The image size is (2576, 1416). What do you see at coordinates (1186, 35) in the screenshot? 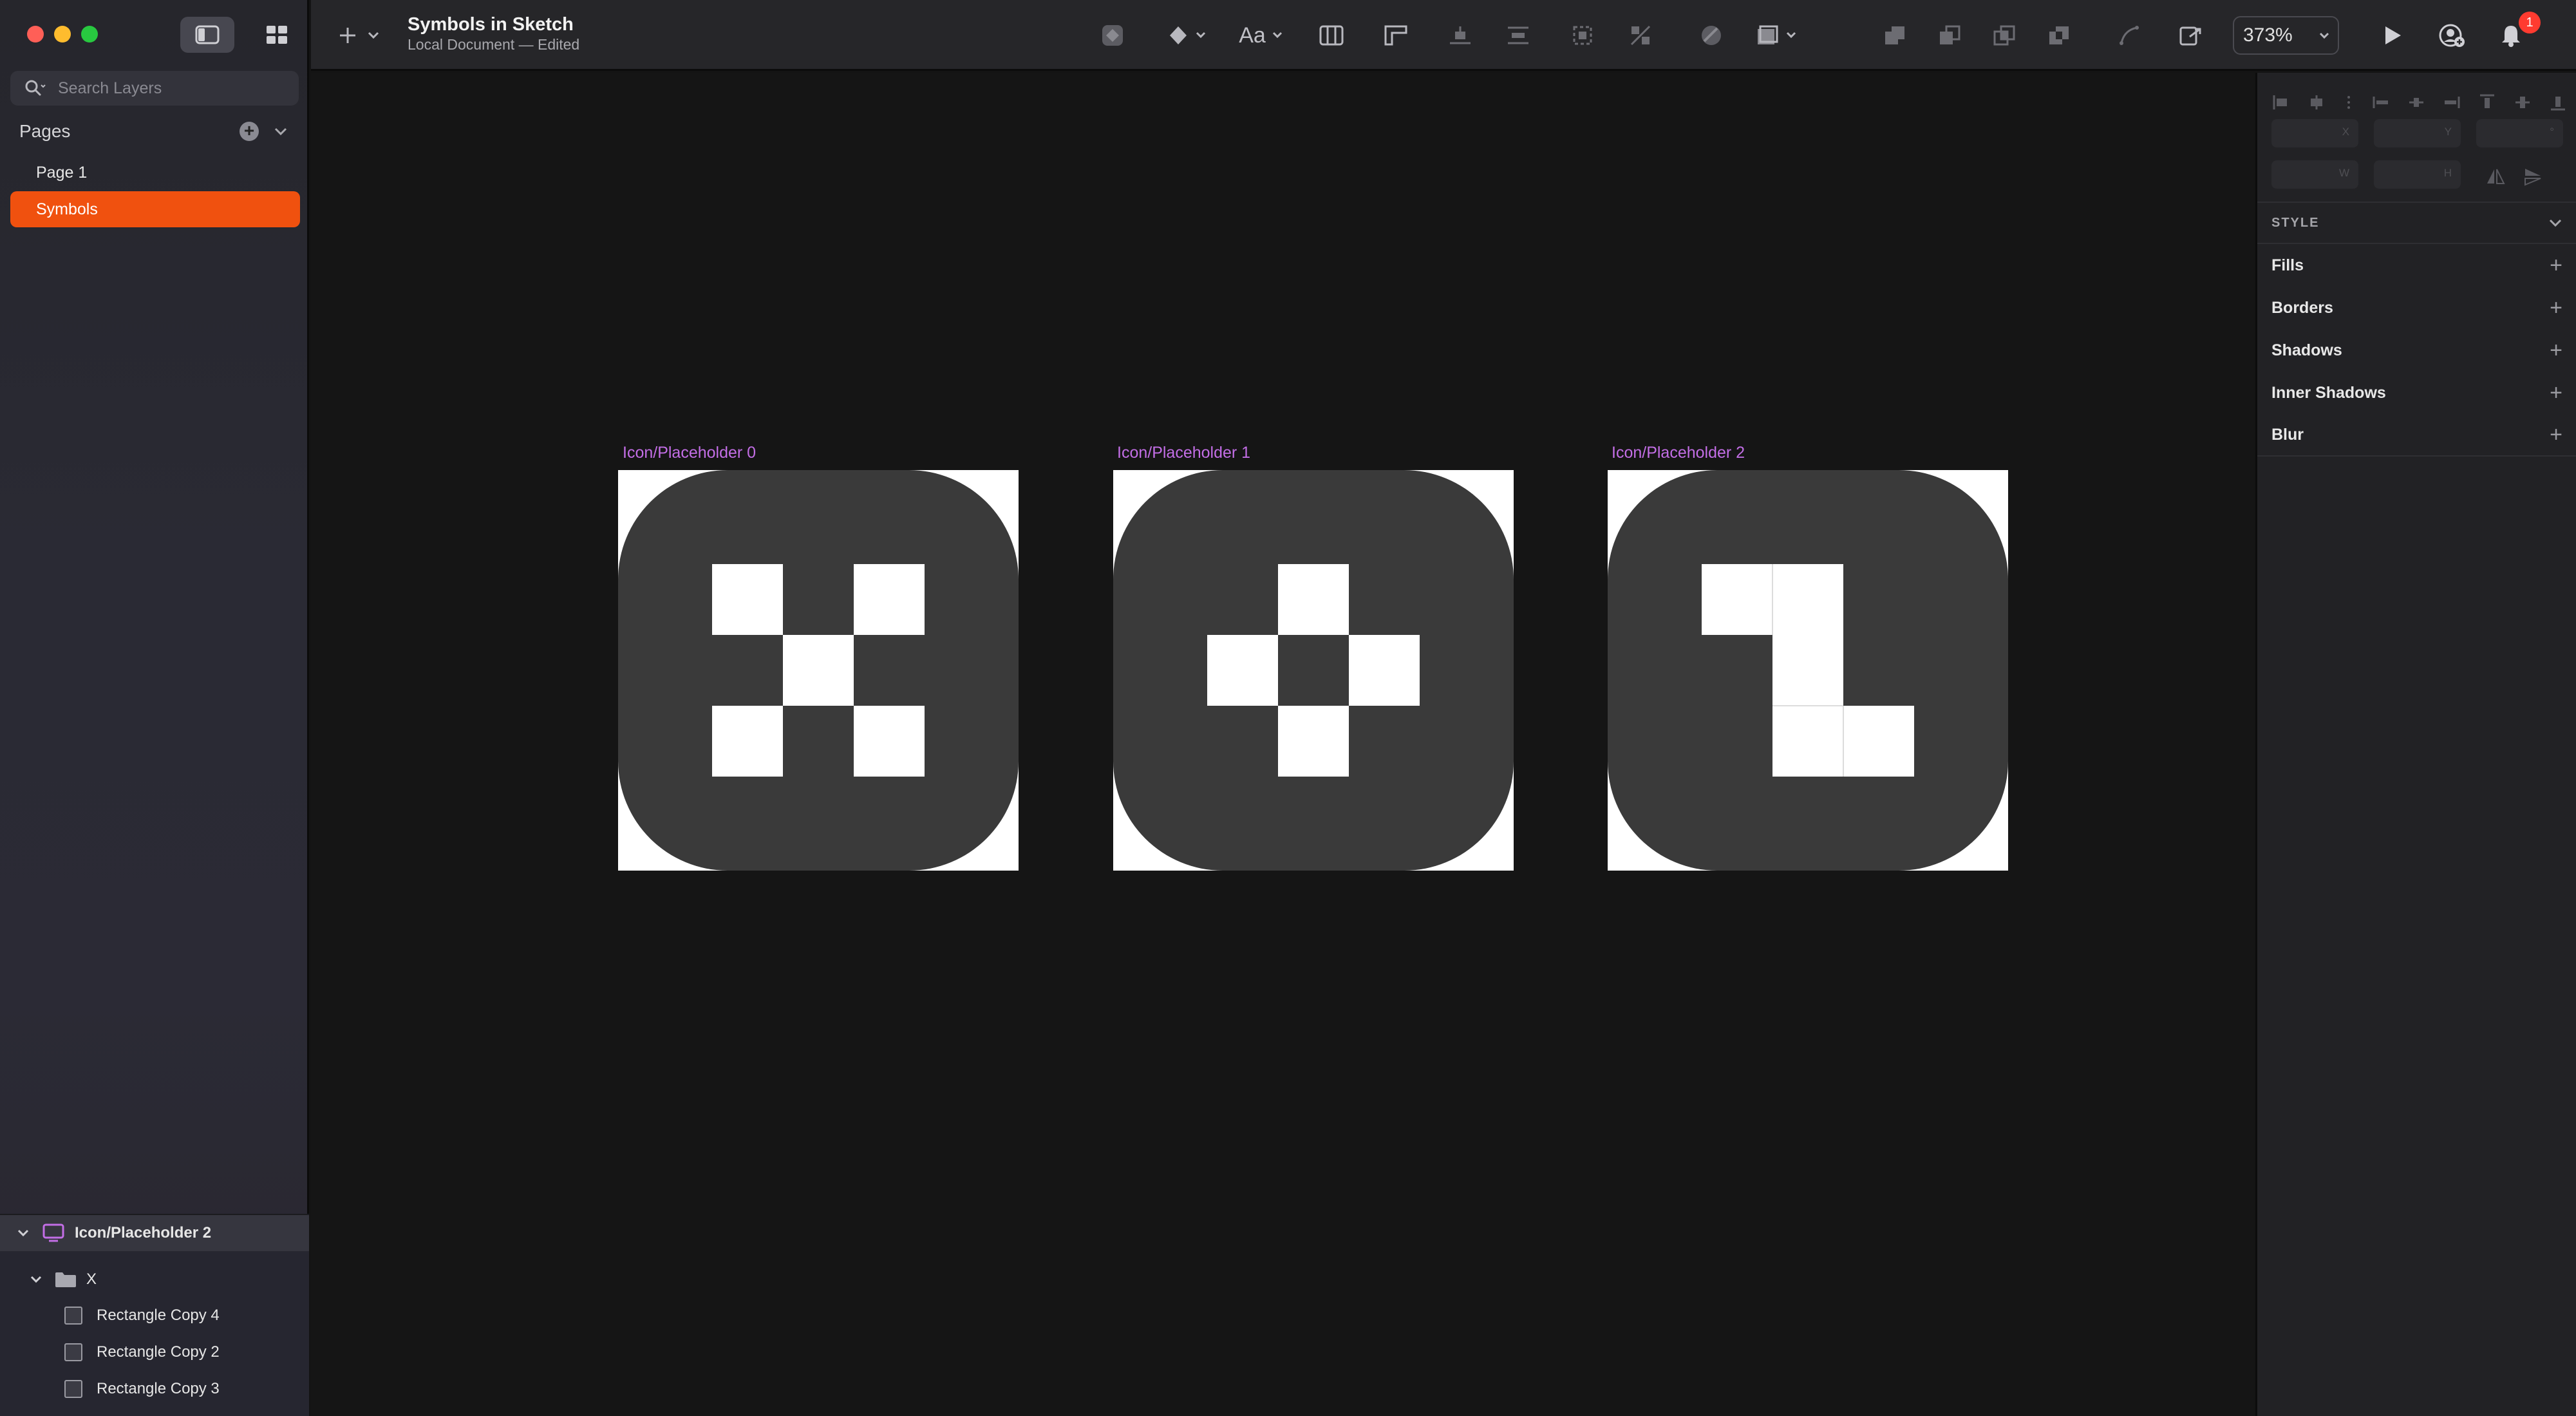
I see `vector-tool-button` at bounding box center [1186, 35].